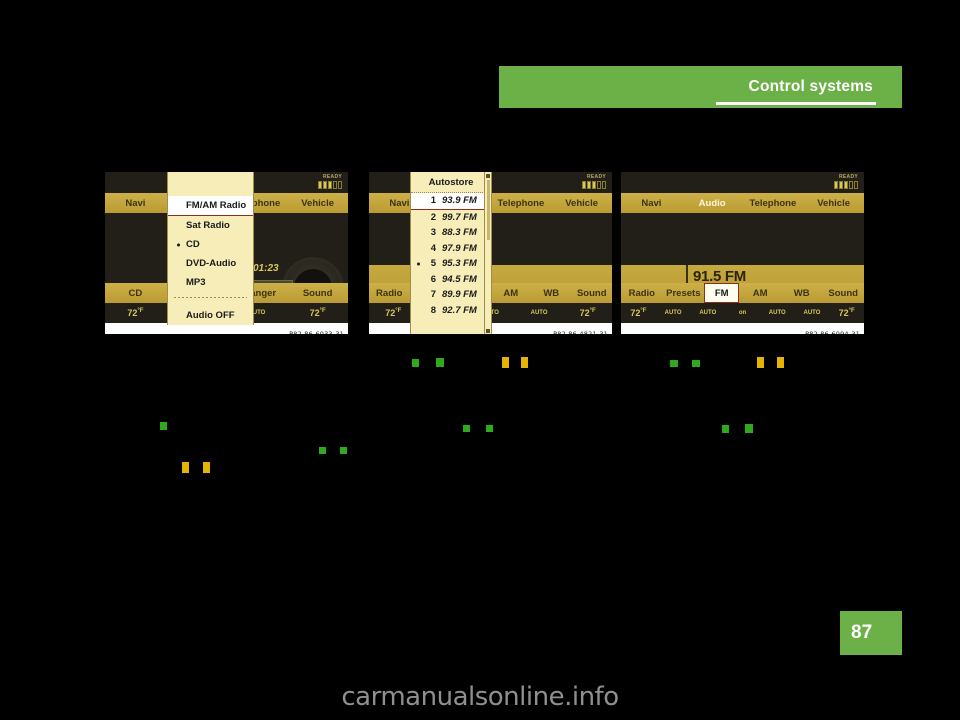 The width and height of the screenshot is (960, 720). What do you see at coordinates (451, 311) in the screenshot?
I see `preset-row: 8 92.7 FM` at bounding box center [451, 311].